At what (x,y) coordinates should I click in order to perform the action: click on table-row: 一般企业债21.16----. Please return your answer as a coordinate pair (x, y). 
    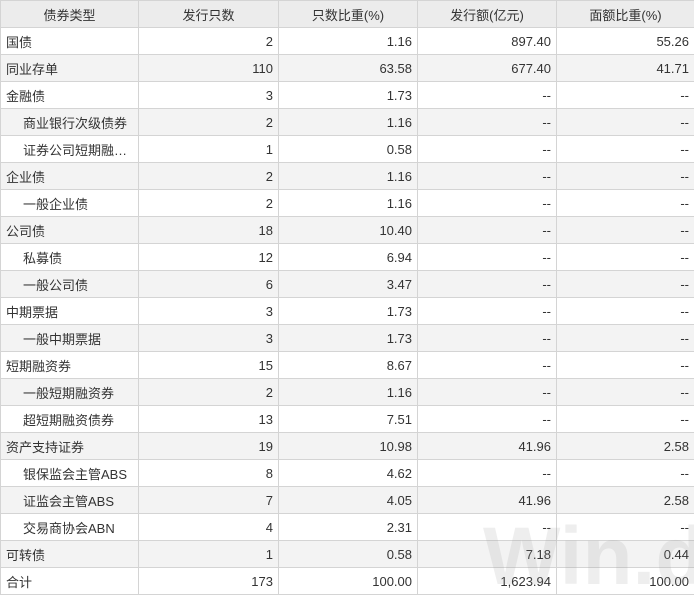
    Looking at the image, I should click on (347, 203).